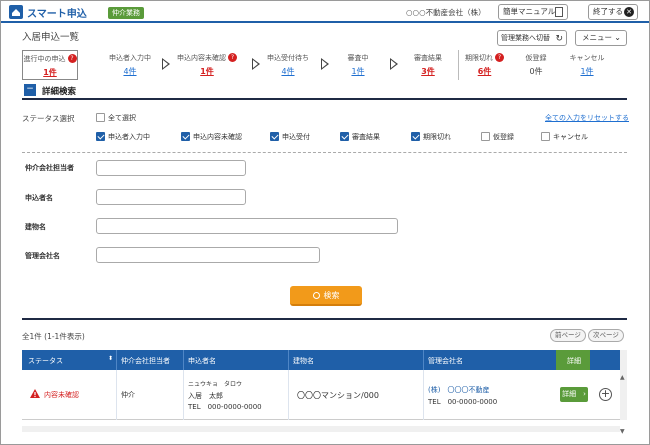 The width and height of the screenshot is (650, 445). I want to click on agent-staff-input, so click(171, 168).